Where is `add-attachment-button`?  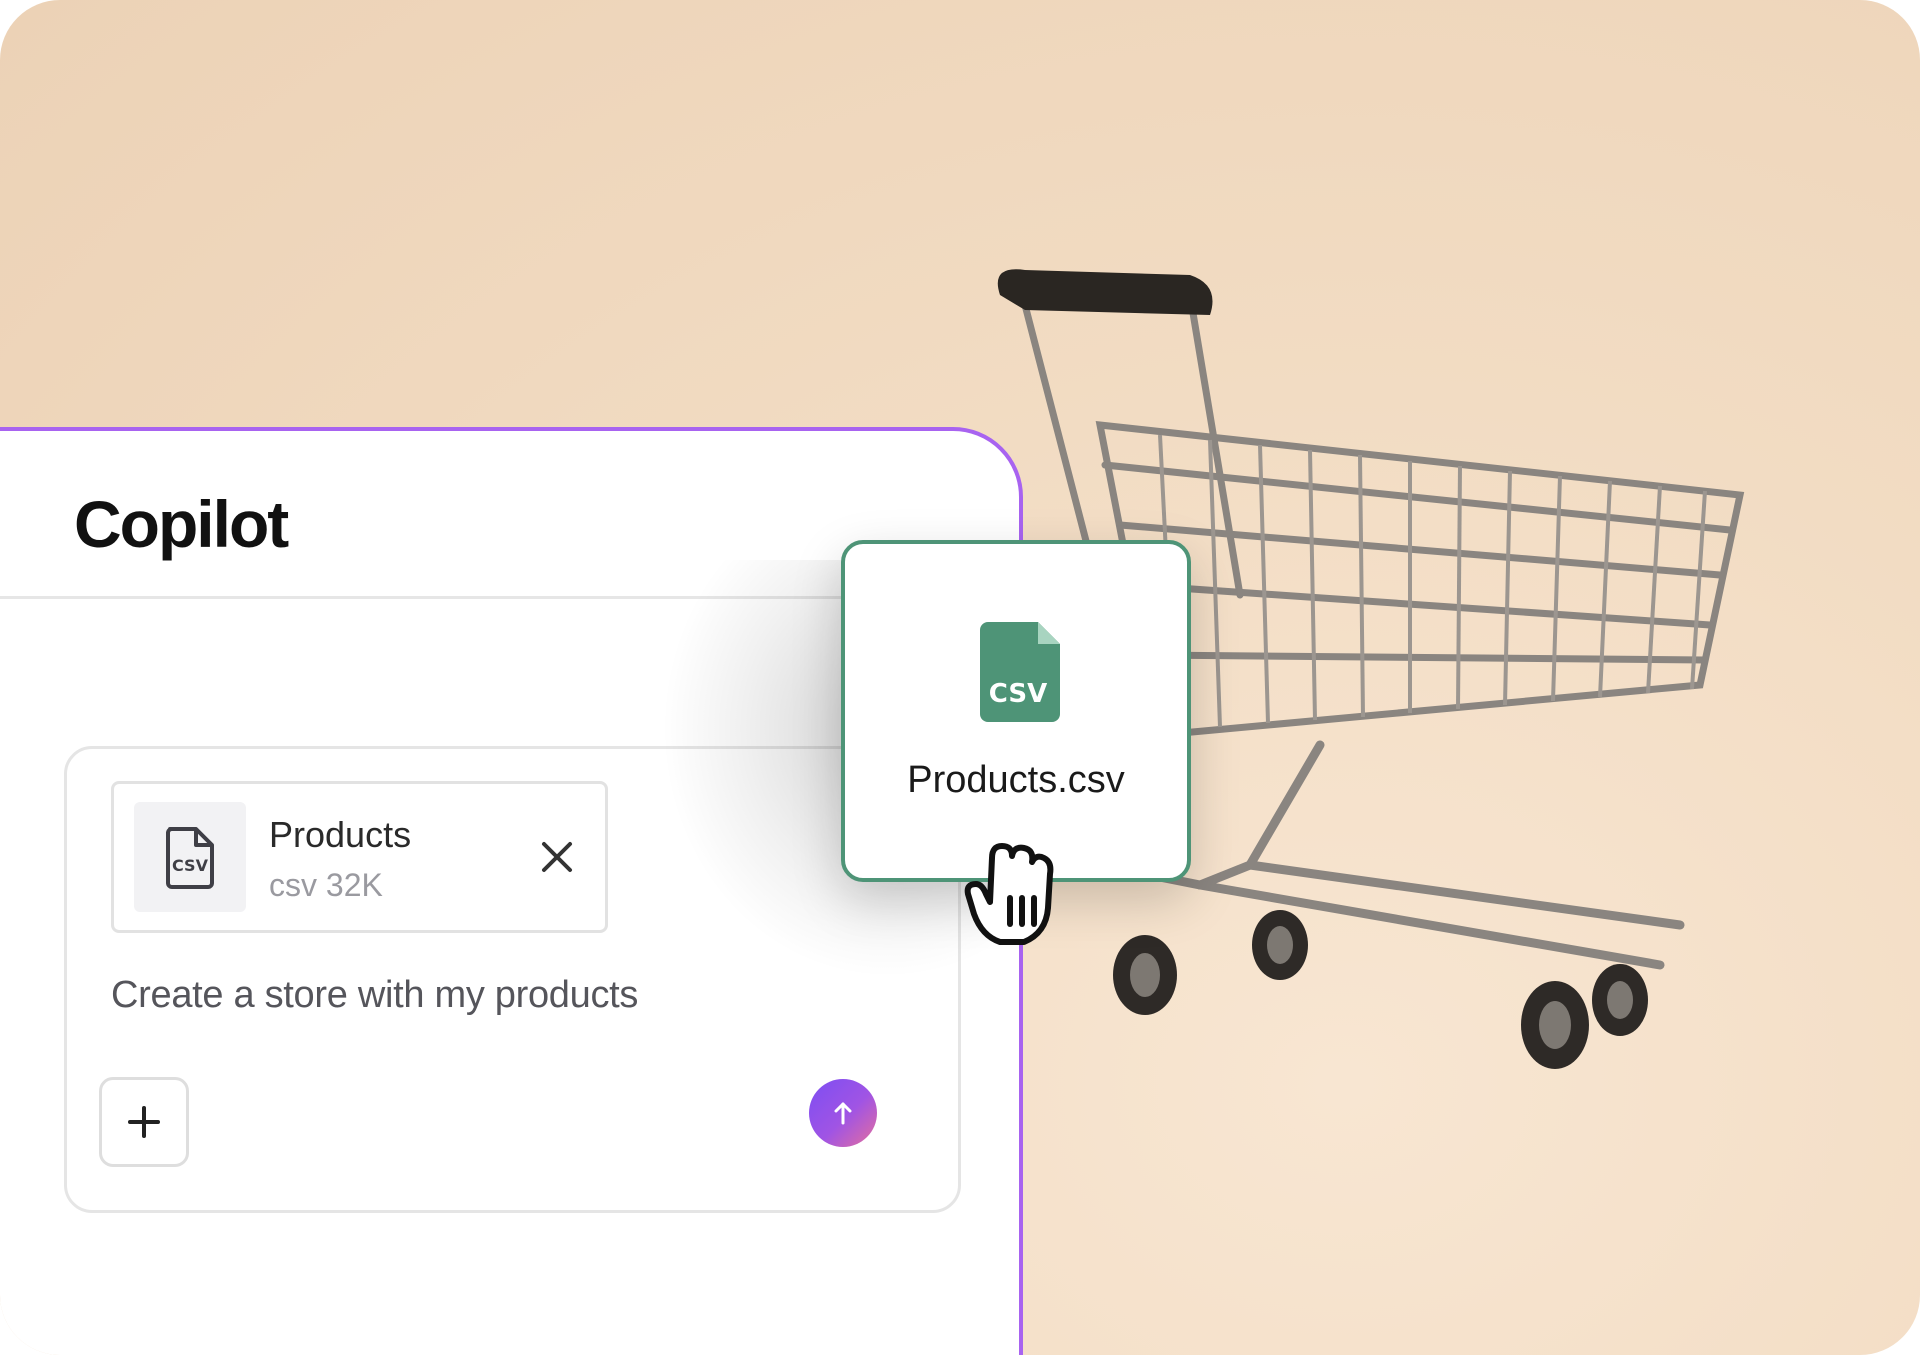 add-attachment-button is located at coordinates (144, 1122).